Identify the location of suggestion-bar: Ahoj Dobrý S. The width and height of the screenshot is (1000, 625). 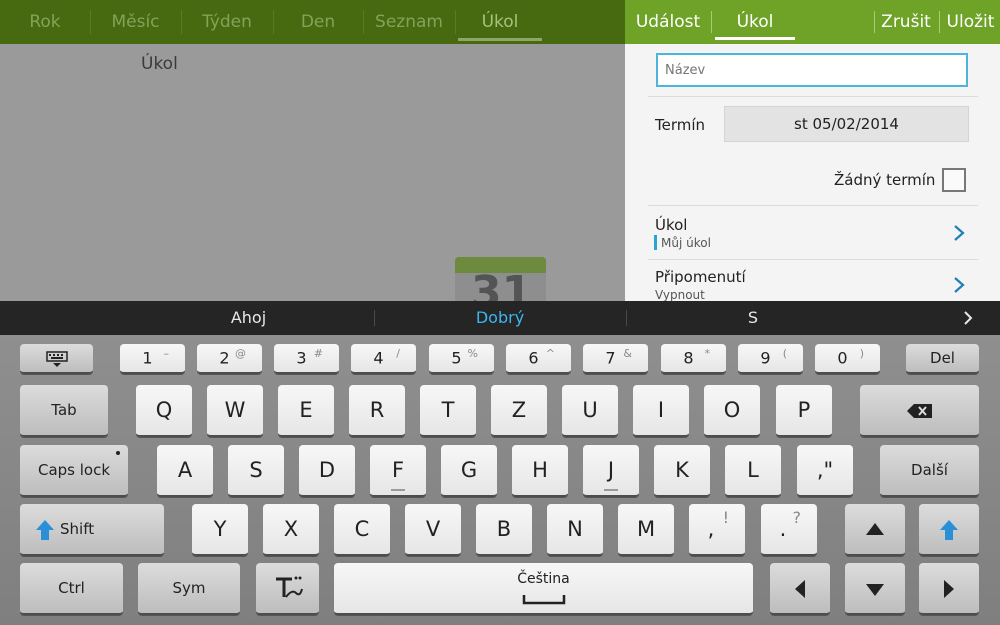
(500, 318).